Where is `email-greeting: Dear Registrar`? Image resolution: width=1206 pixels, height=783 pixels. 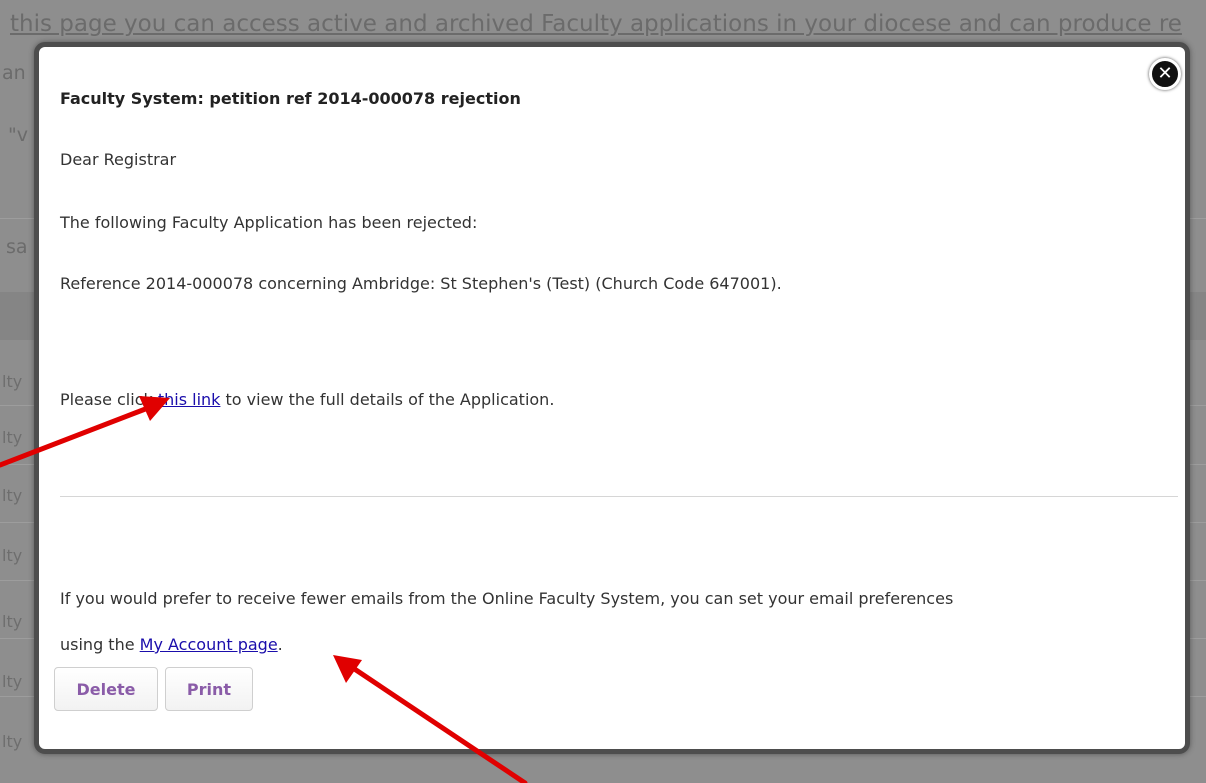 email-greeting: Dear Registrar is located at coordinates (118, 159).